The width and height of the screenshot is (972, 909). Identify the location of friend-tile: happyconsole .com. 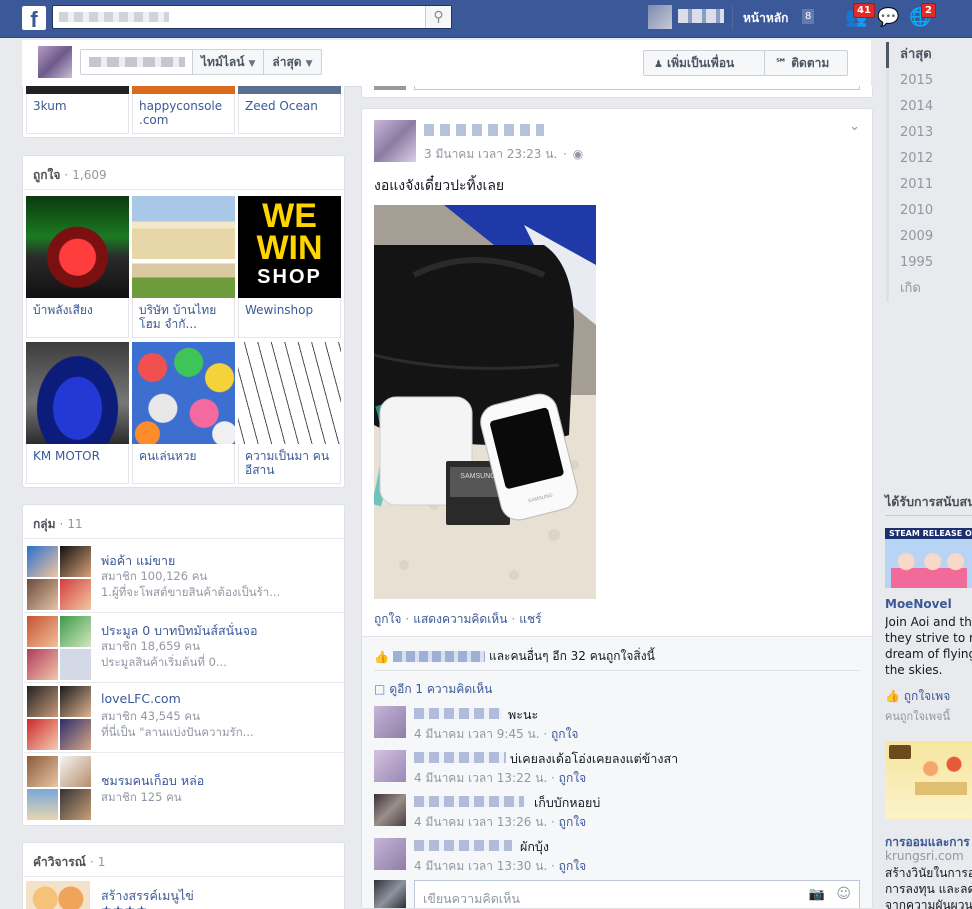
(183, 110).